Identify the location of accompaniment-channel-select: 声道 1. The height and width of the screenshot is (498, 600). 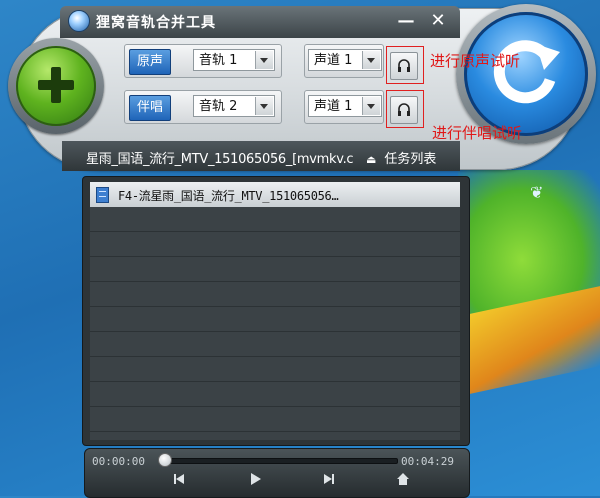
(345, 106).